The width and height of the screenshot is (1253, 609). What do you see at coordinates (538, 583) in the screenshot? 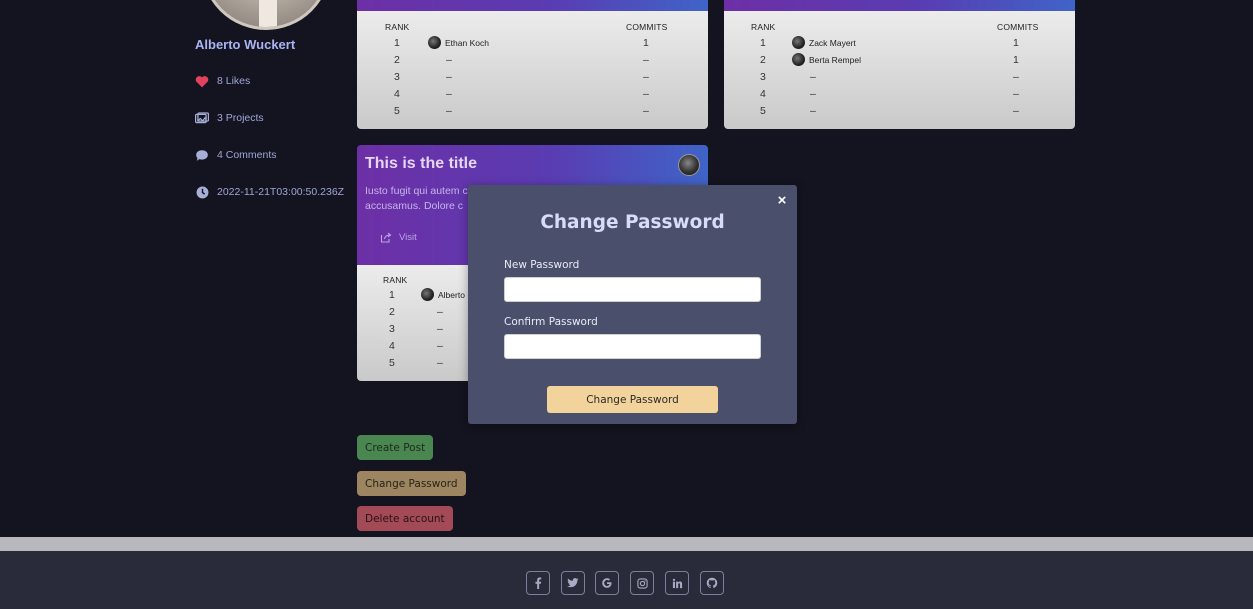
I see `facebook-icon` at bounding box center [538, 583].